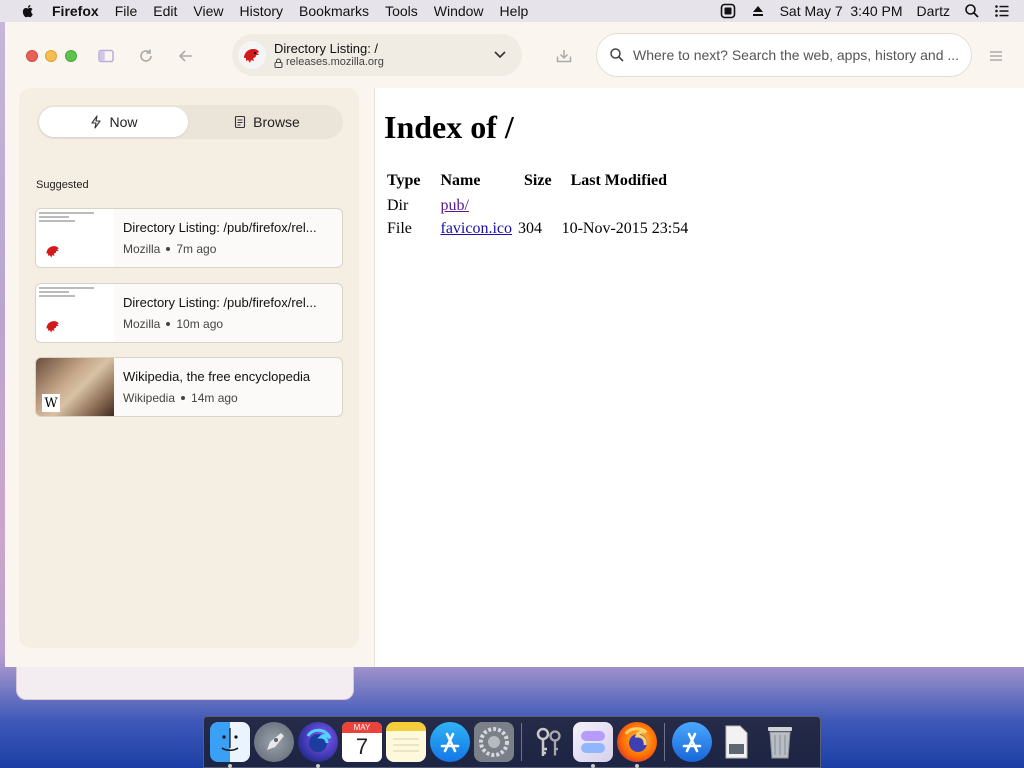  What do you see at coordinates (240, 122) in the screenshot?
I see `document-icon` at bounding box center [240, 122].